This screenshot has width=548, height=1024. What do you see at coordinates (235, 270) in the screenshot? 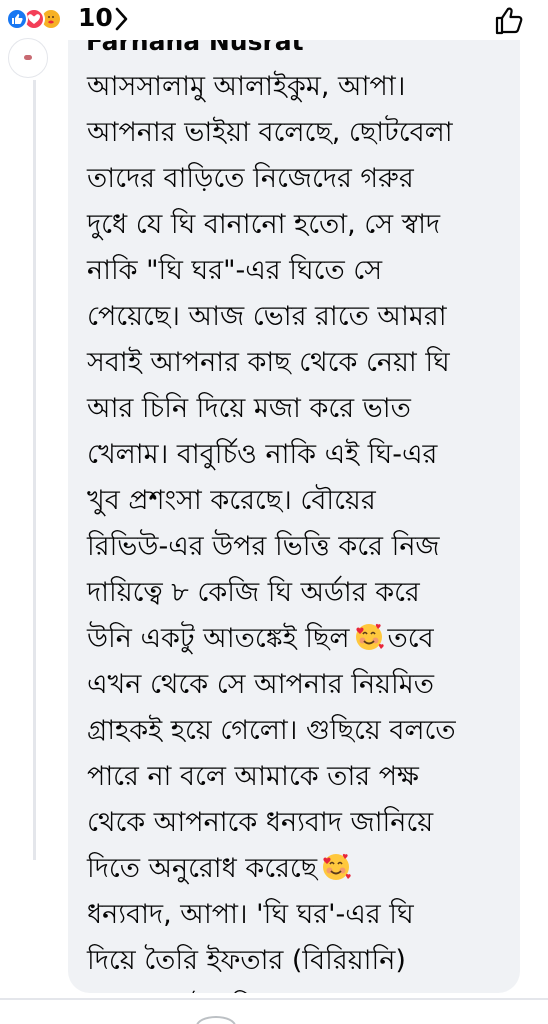
I see `comment-line: নাকি "ঘি ঘর"-এর ঘিতে সে` at bounding box center [235, 270].